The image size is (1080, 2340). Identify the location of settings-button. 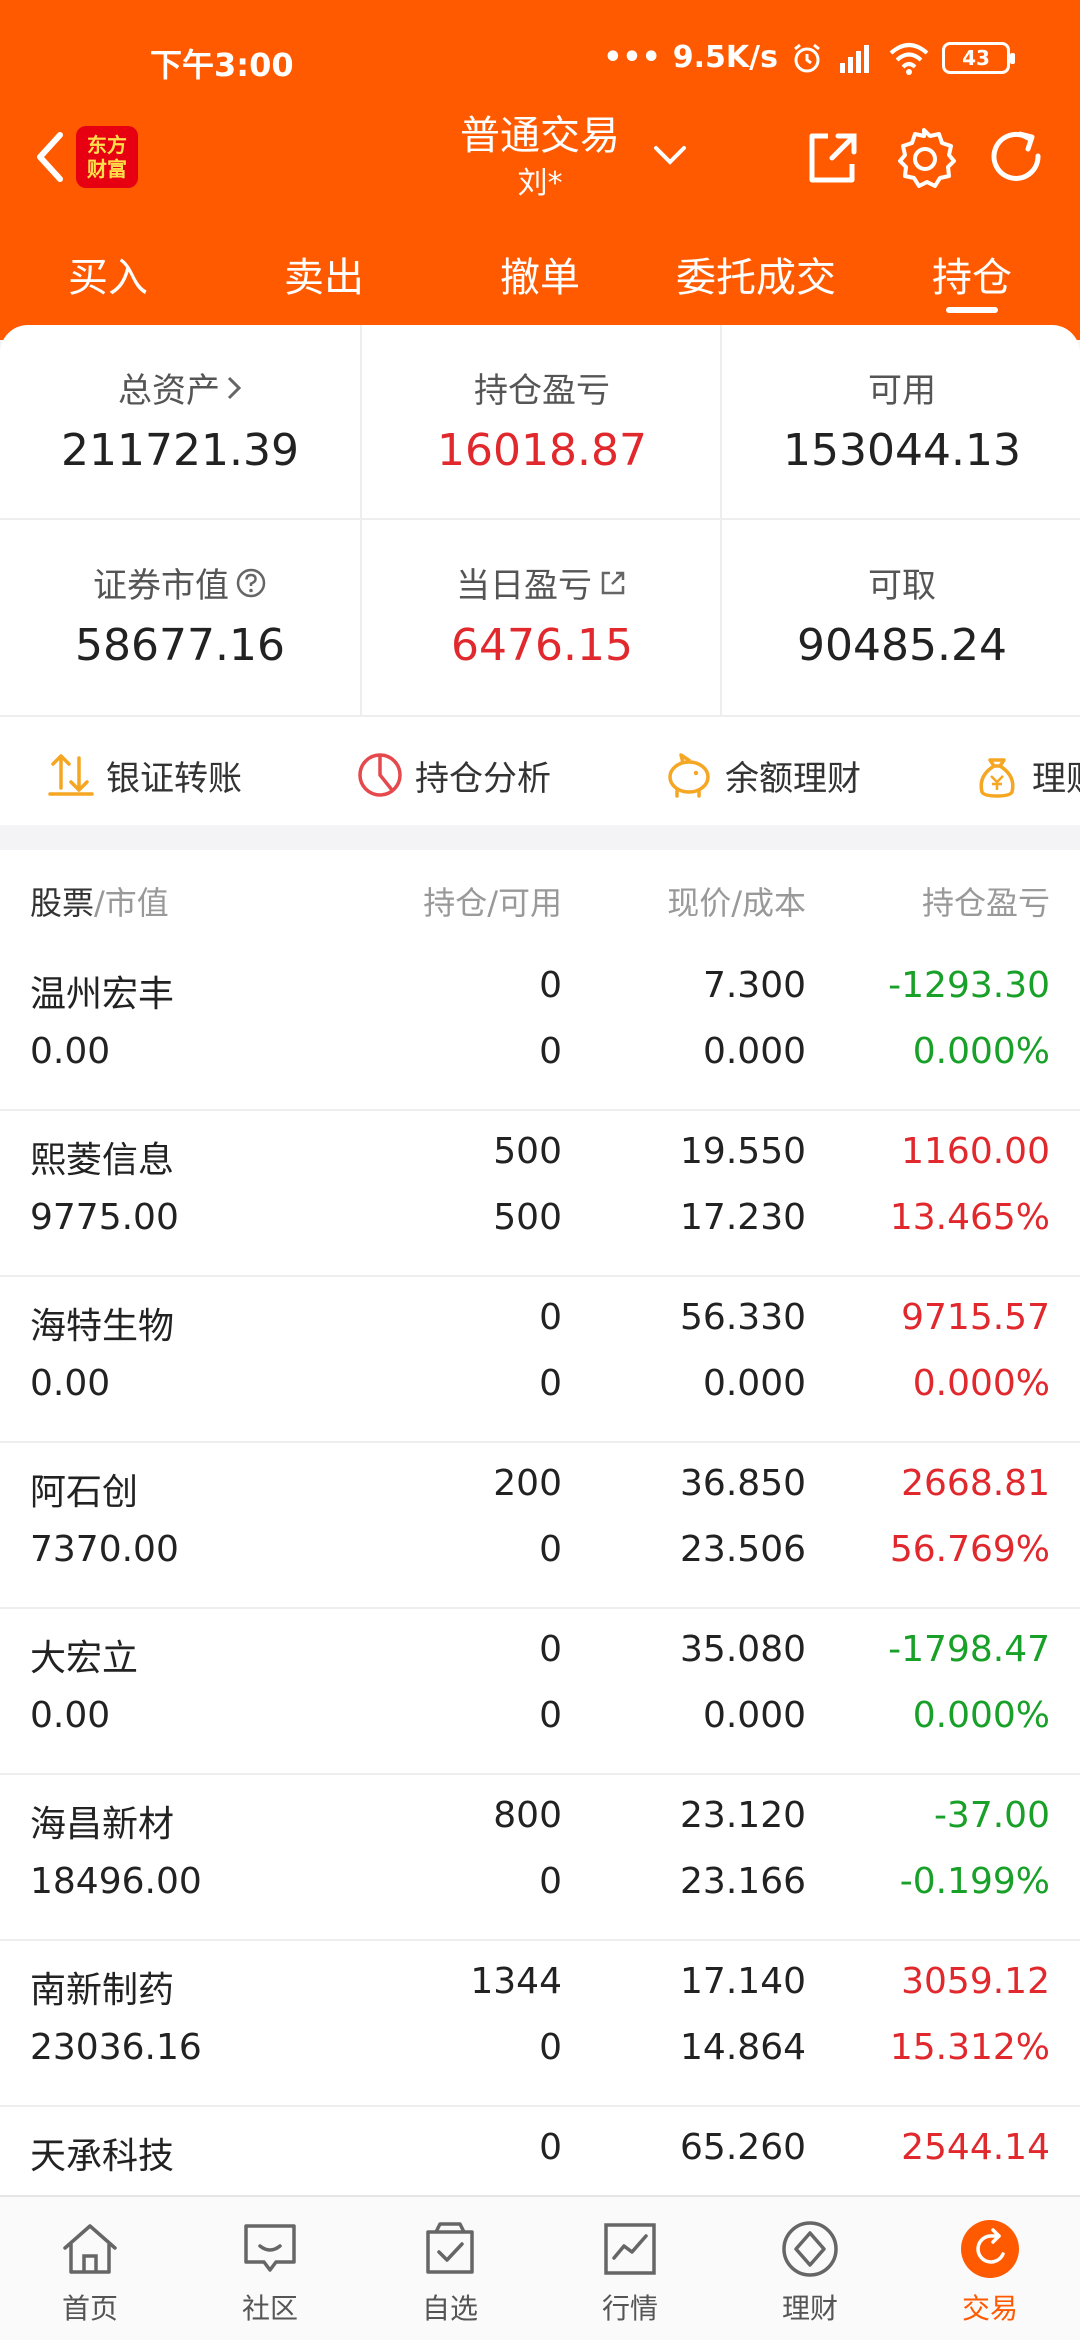
(924, 158).